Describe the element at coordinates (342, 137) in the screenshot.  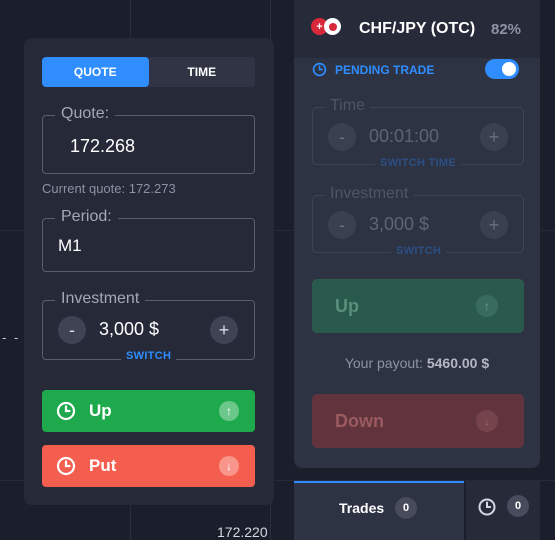
I see `time-minus-button: -` at that location.